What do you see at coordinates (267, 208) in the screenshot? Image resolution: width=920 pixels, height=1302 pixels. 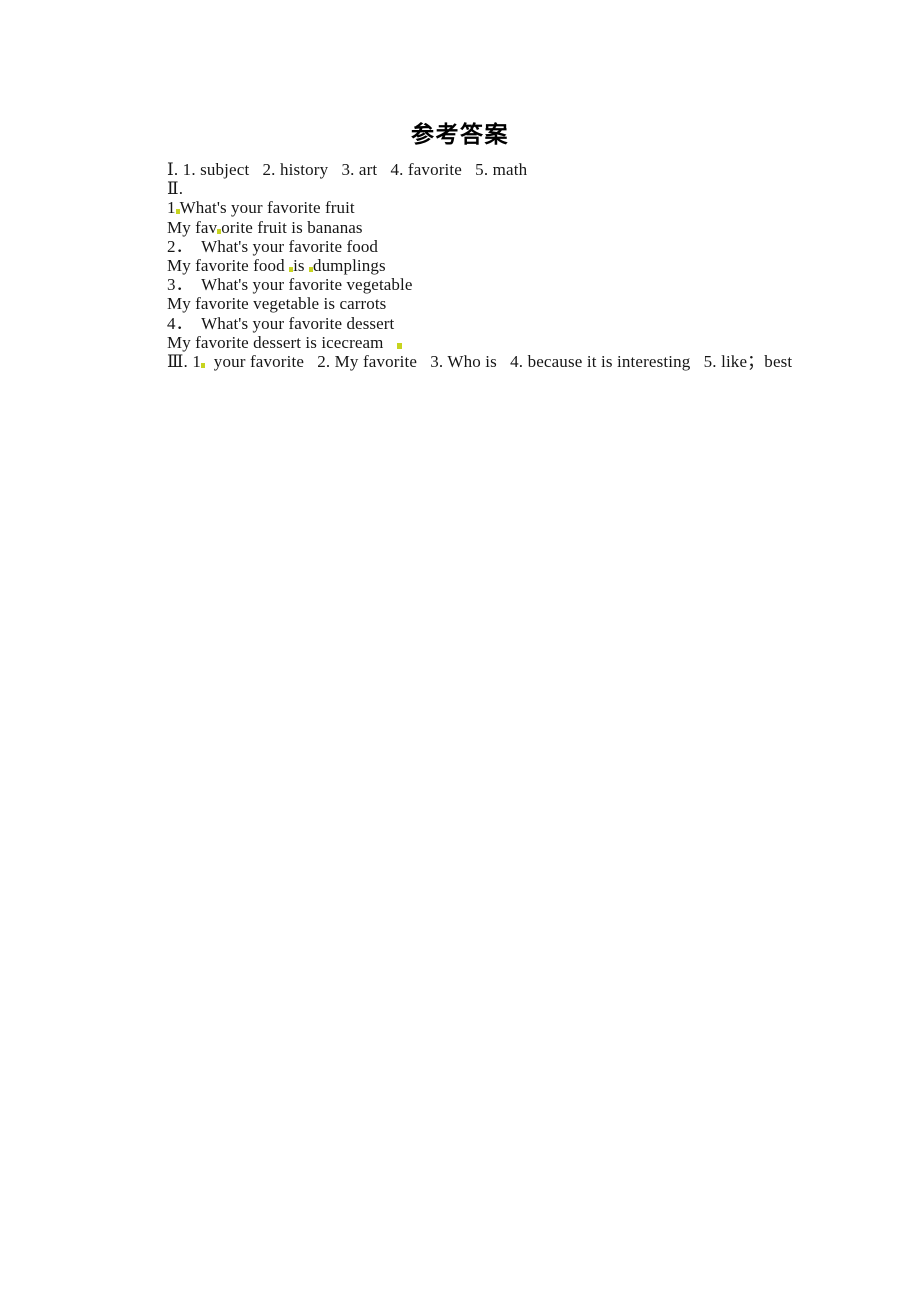 I see `item-1-question-text: What's your favorite fruit` at bounding box center [267, 208].